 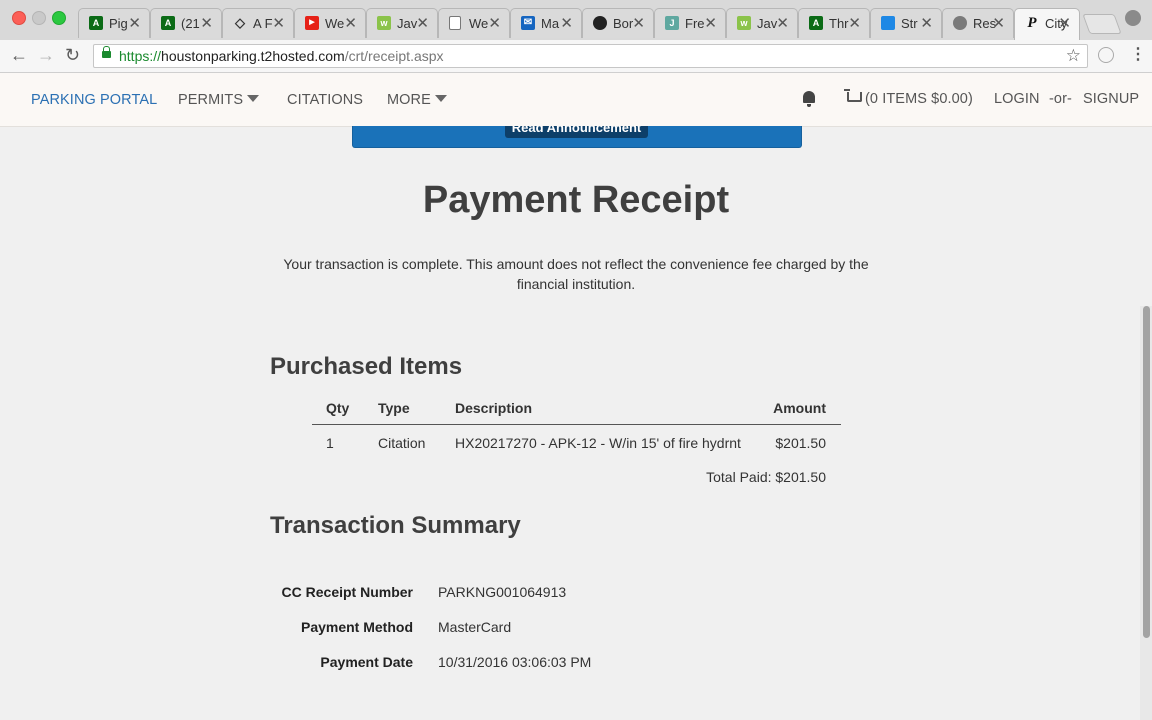 I want to click on minimize-window-button, so click(x=39, y=18).